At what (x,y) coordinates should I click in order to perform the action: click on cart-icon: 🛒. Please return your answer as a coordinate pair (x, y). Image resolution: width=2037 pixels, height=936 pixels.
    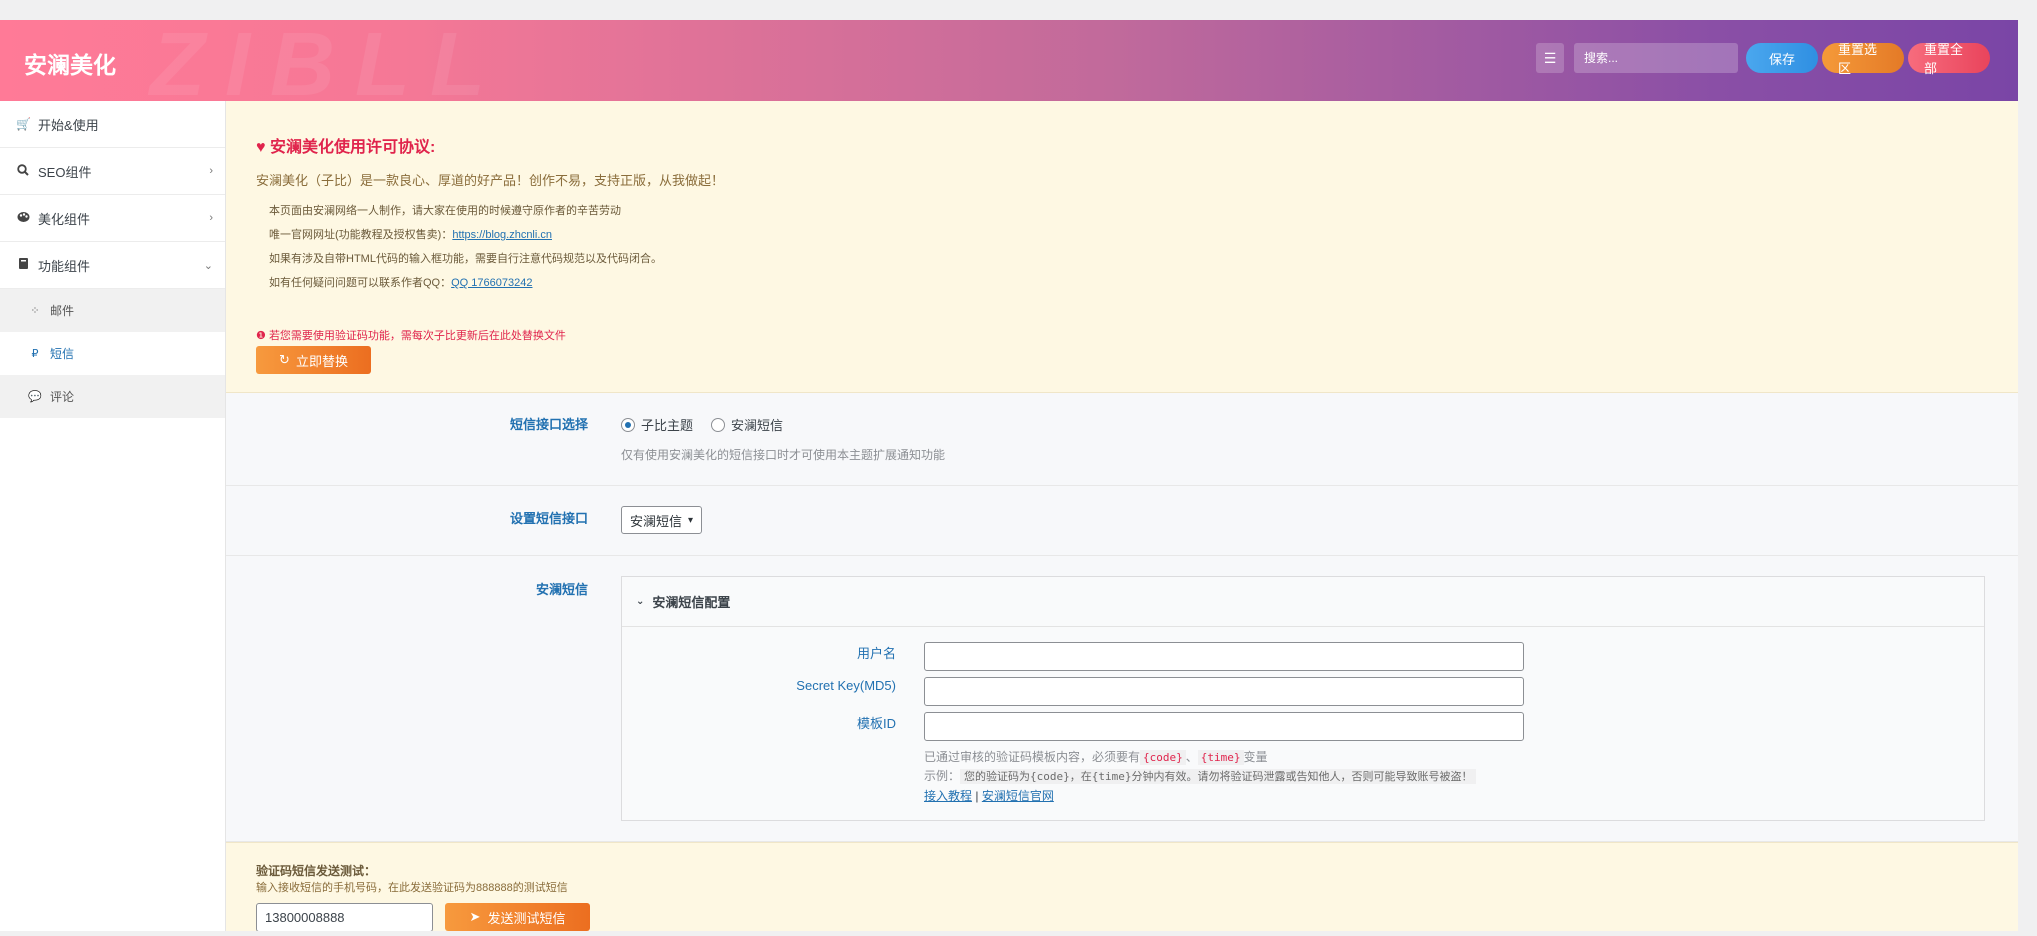
    Looking at the image, I should click on (23, 124).